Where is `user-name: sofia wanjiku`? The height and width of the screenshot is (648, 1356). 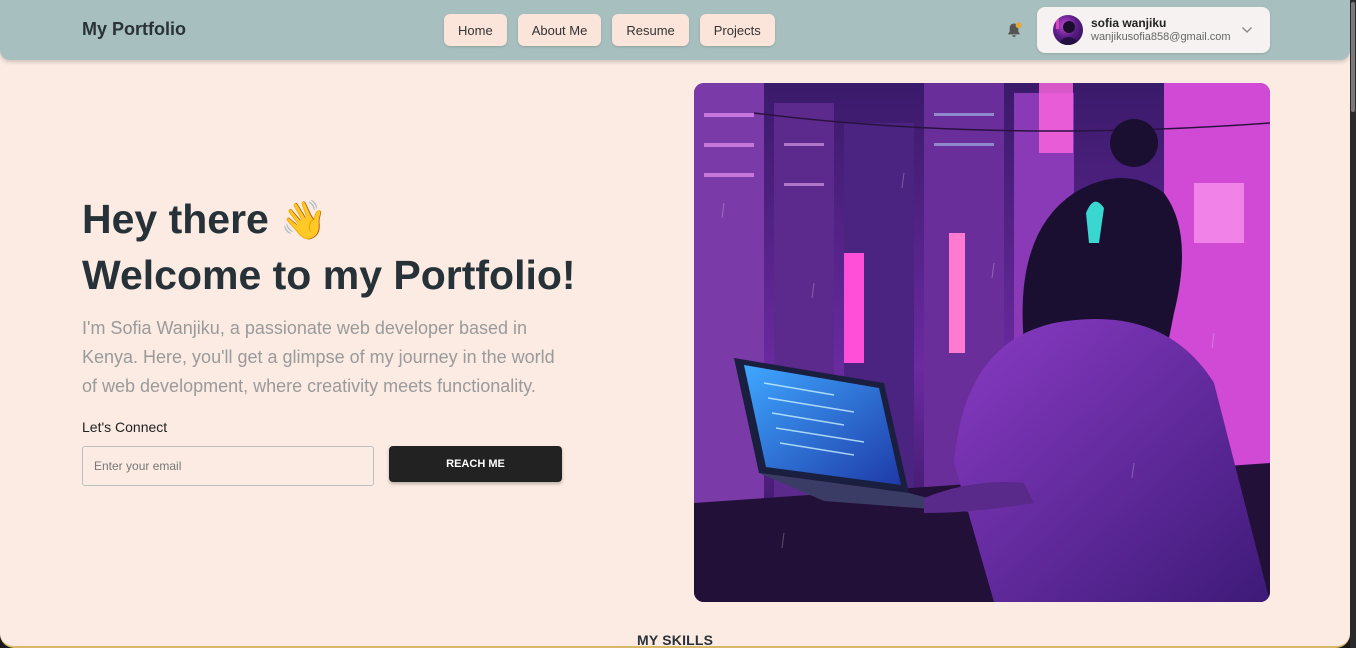 user-name: sofia wanjiku is located at coordinates (1129, 23).